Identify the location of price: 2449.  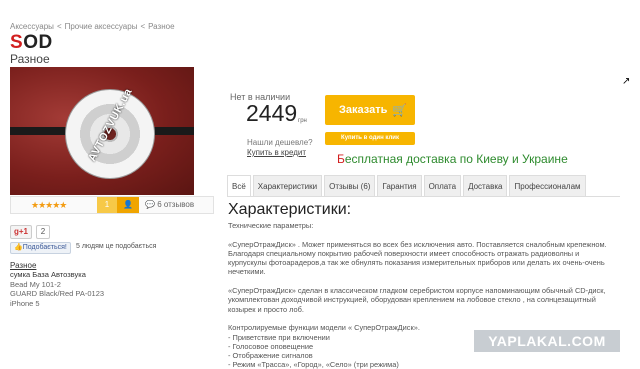
(272, 113).